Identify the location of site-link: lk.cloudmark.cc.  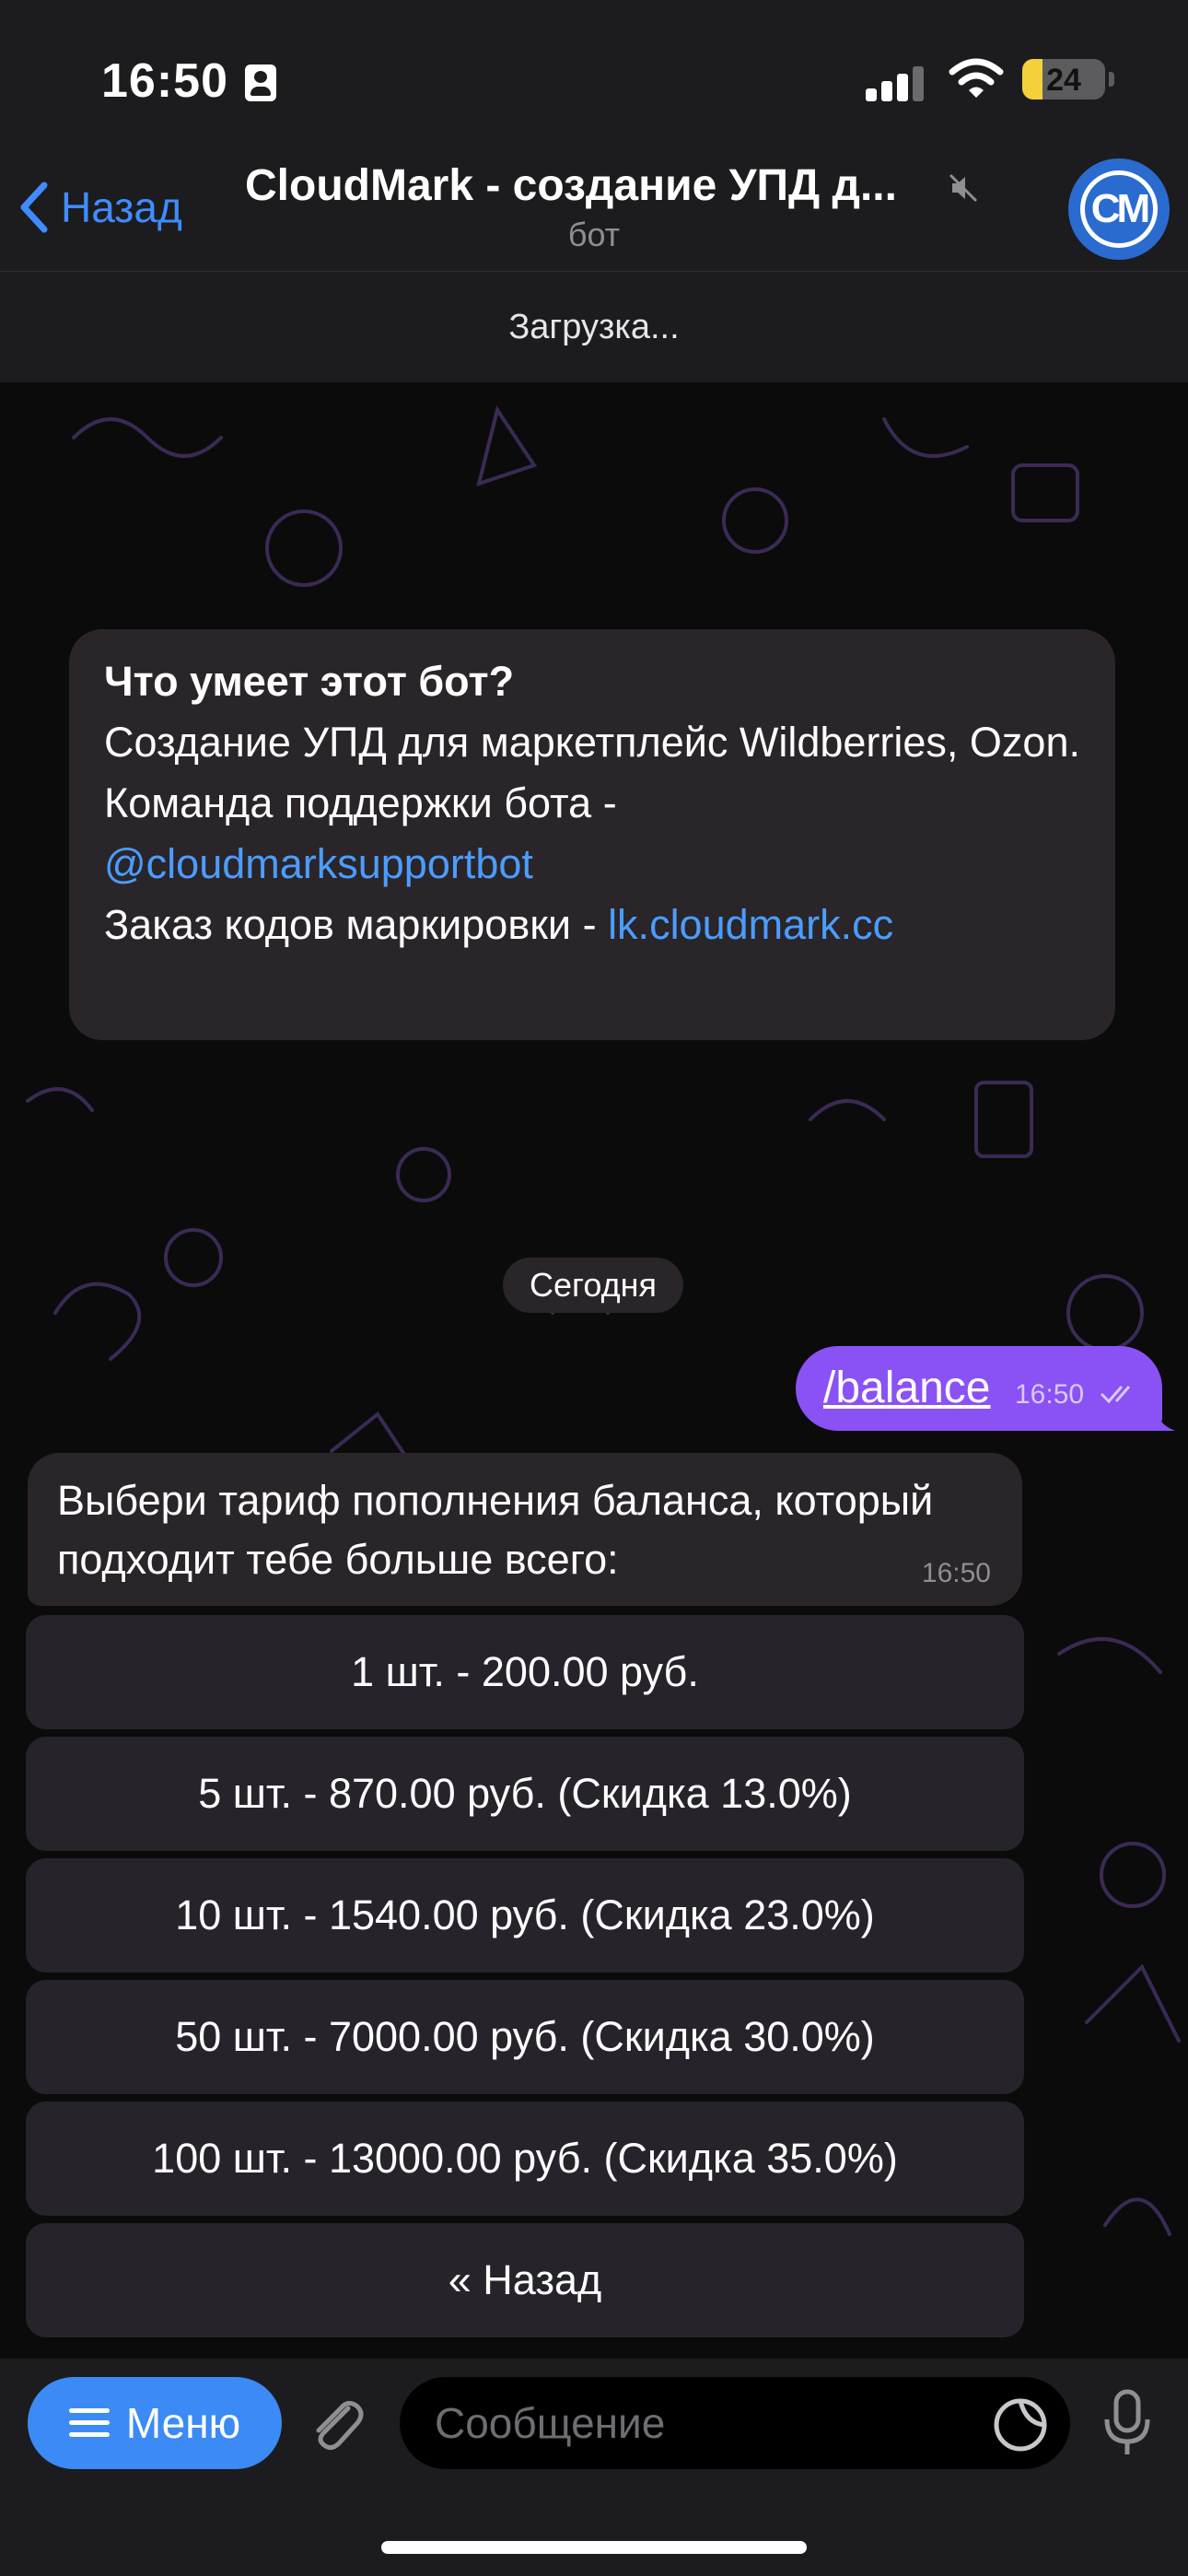
(750, 924).